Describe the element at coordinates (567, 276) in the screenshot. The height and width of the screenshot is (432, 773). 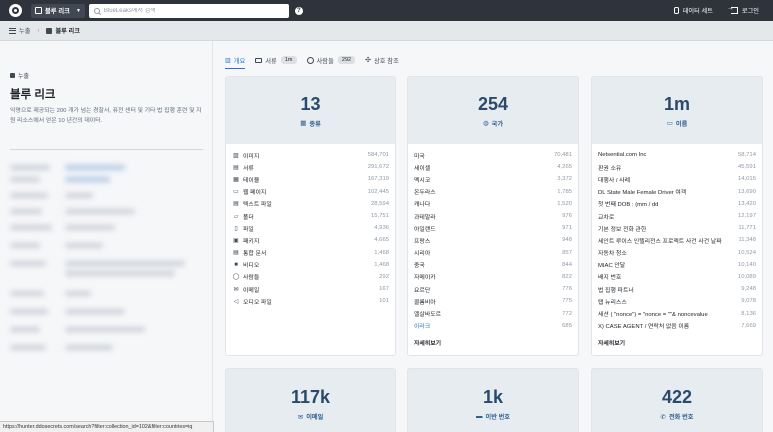
I see `list-item-count: 822` at that location.